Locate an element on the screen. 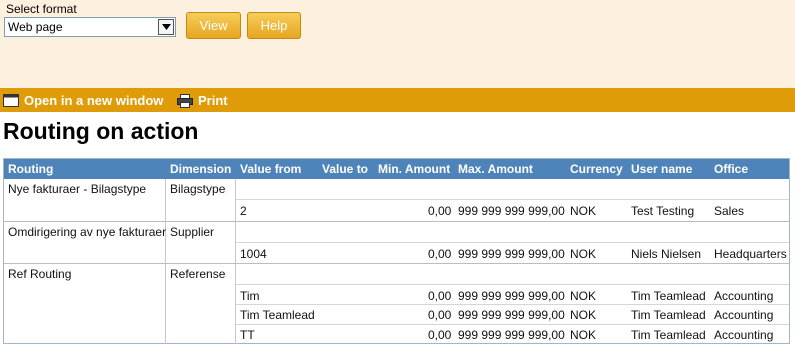  printer-icon is located at coordinates (185, 101).